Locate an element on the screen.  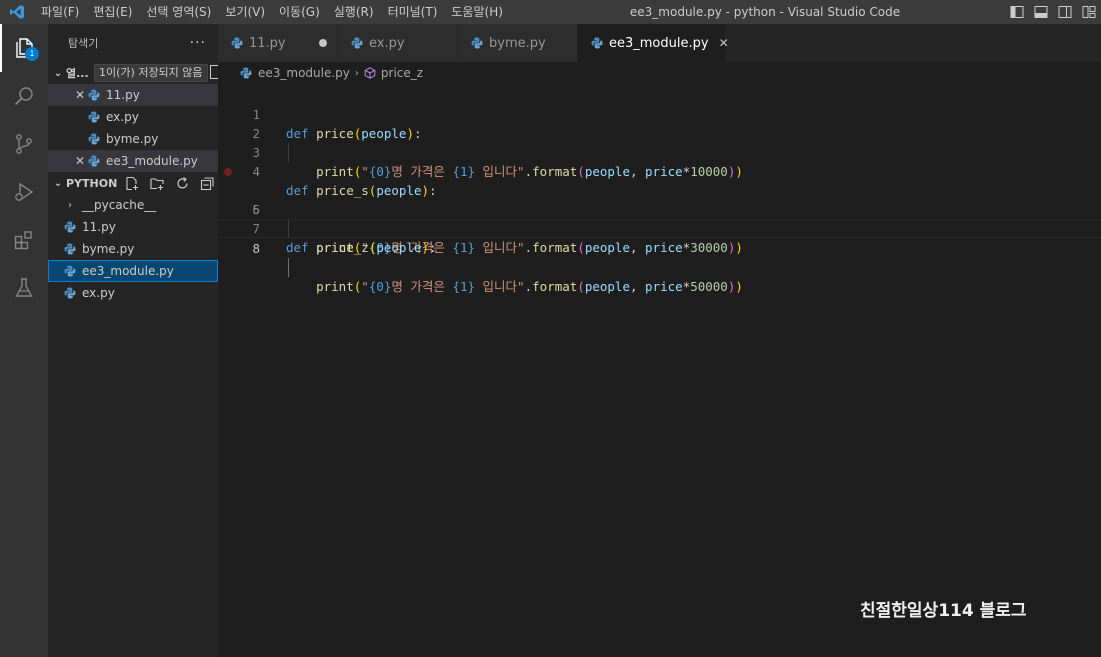
breadcrumb-file: ee3_module.py is located at coordinates (304, 73).